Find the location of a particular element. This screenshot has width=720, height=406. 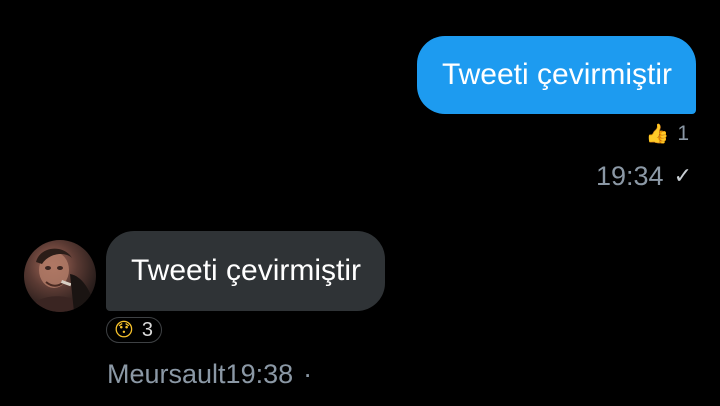

sender-name: Meursault is located at coordinates (166, 374).